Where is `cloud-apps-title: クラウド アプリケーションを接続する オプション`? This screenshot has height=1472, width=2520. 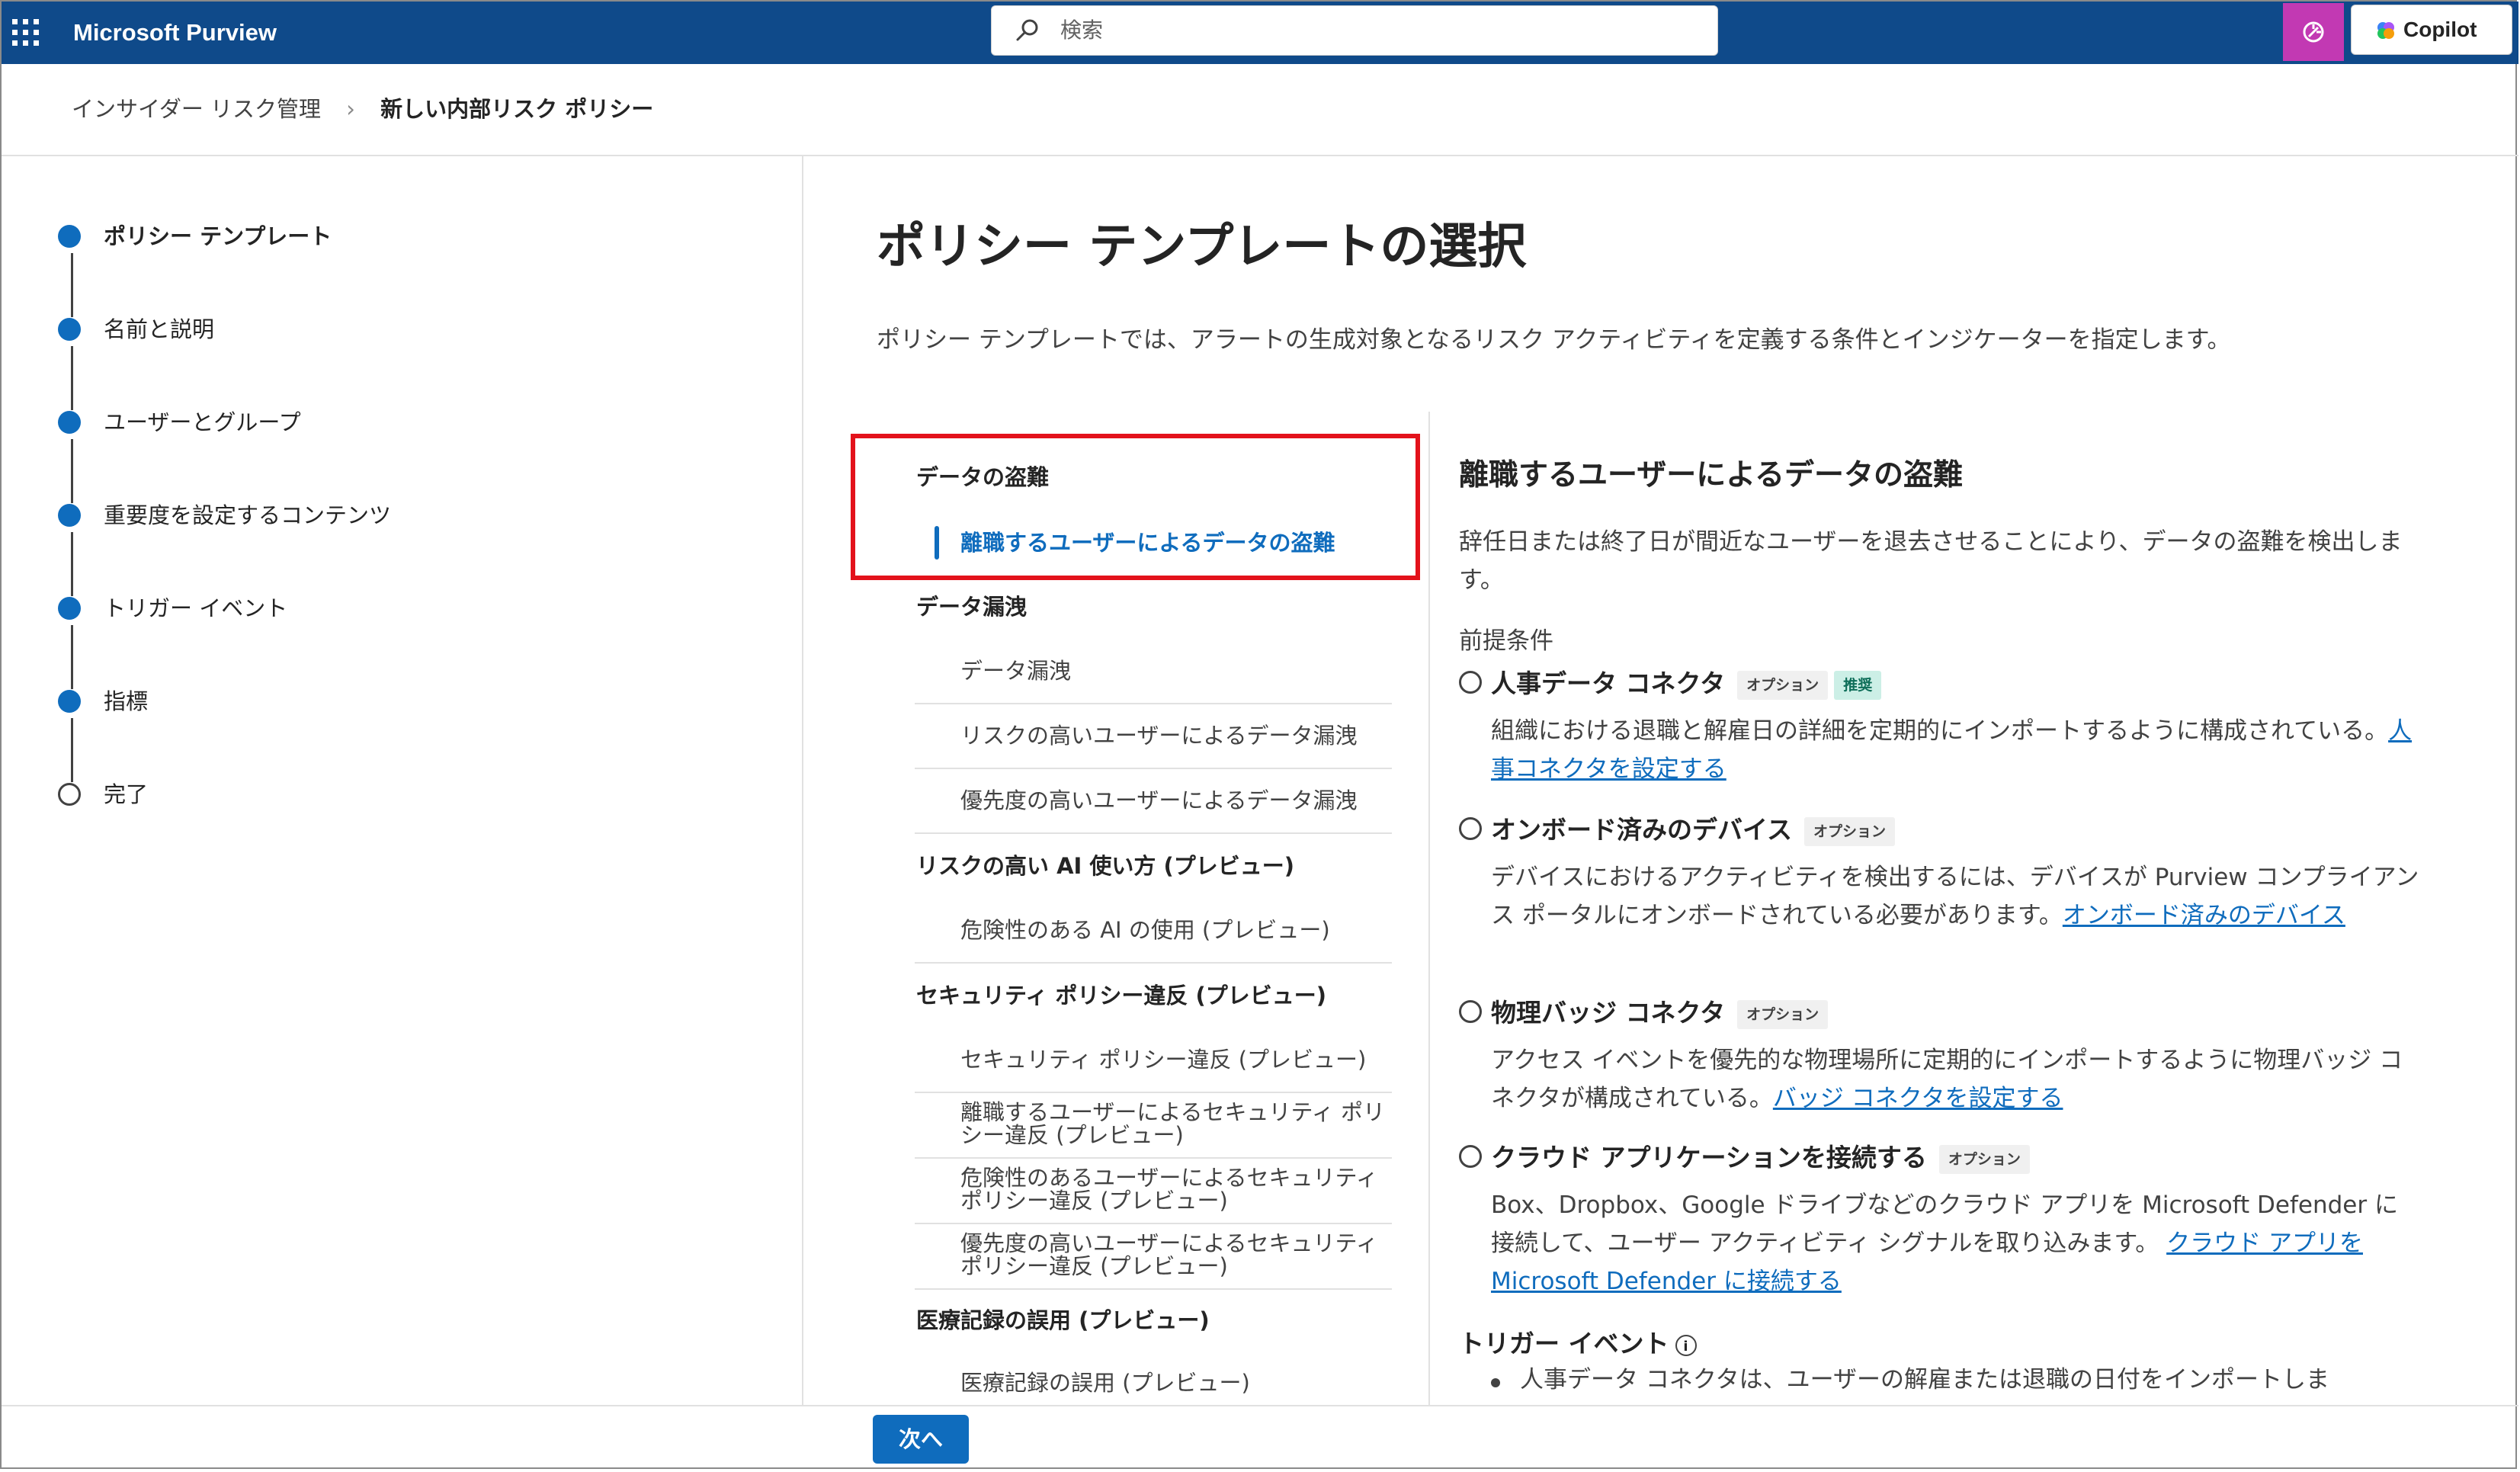 cloud-apps-title: クラウド アプリケーションを接続する オプション is located at coordinates (1760, 1158).